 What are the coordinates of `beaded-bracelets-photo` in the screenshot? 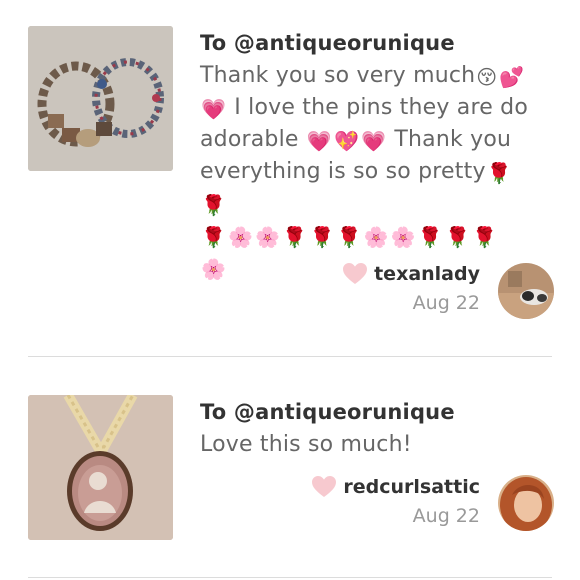 It's located at (100, 98).